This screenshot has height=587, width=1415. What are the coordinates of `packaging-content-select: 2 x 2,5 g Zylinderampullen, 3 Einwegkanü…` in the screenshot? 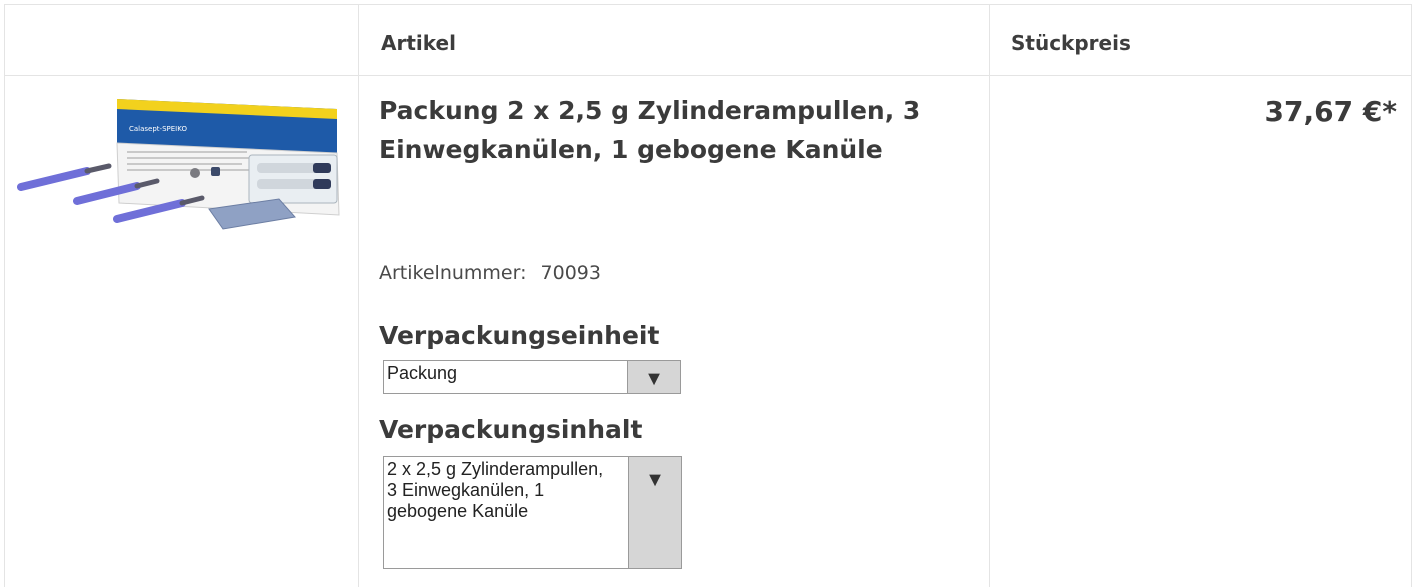 It's located at (532, 512).